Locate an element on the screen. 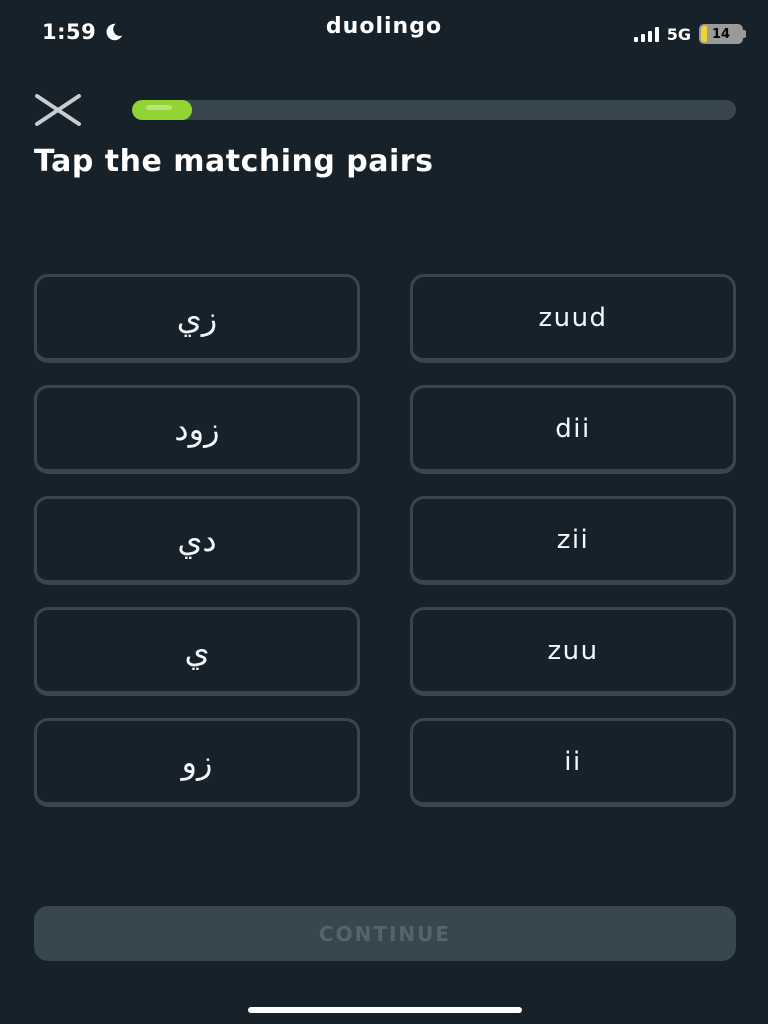  left-tile-2: زود is located at coordinates (197, 429).